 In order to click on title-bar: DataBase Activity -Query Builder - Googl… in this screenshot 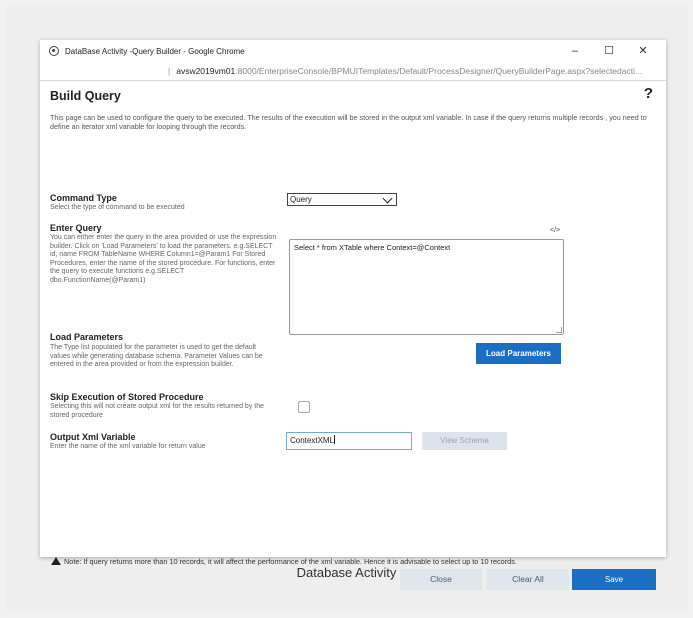, I will do `click(353, 51)`.